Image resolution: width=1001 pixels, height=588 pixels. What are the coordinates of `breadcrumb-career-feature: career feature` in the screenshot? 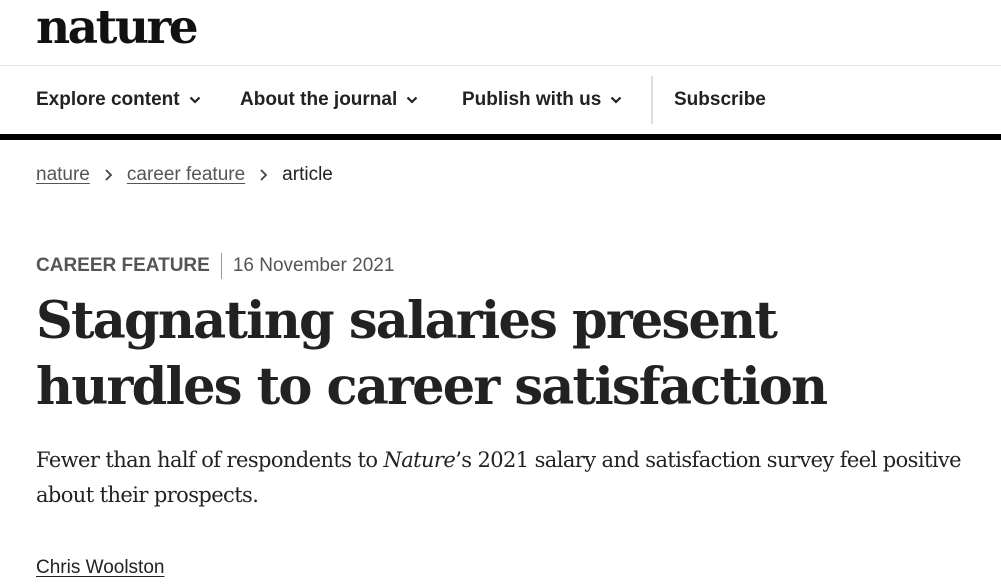 It's located at (186, 175).